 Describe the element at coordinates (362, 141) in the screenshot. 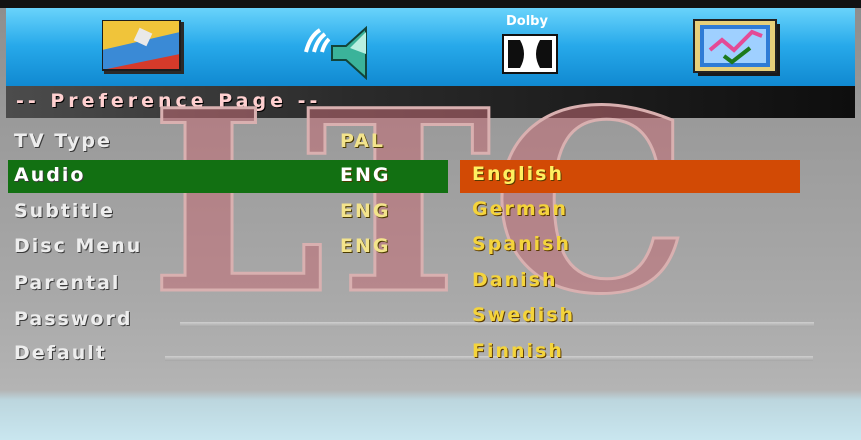

I see `menu-item-value: PAL` at that location.